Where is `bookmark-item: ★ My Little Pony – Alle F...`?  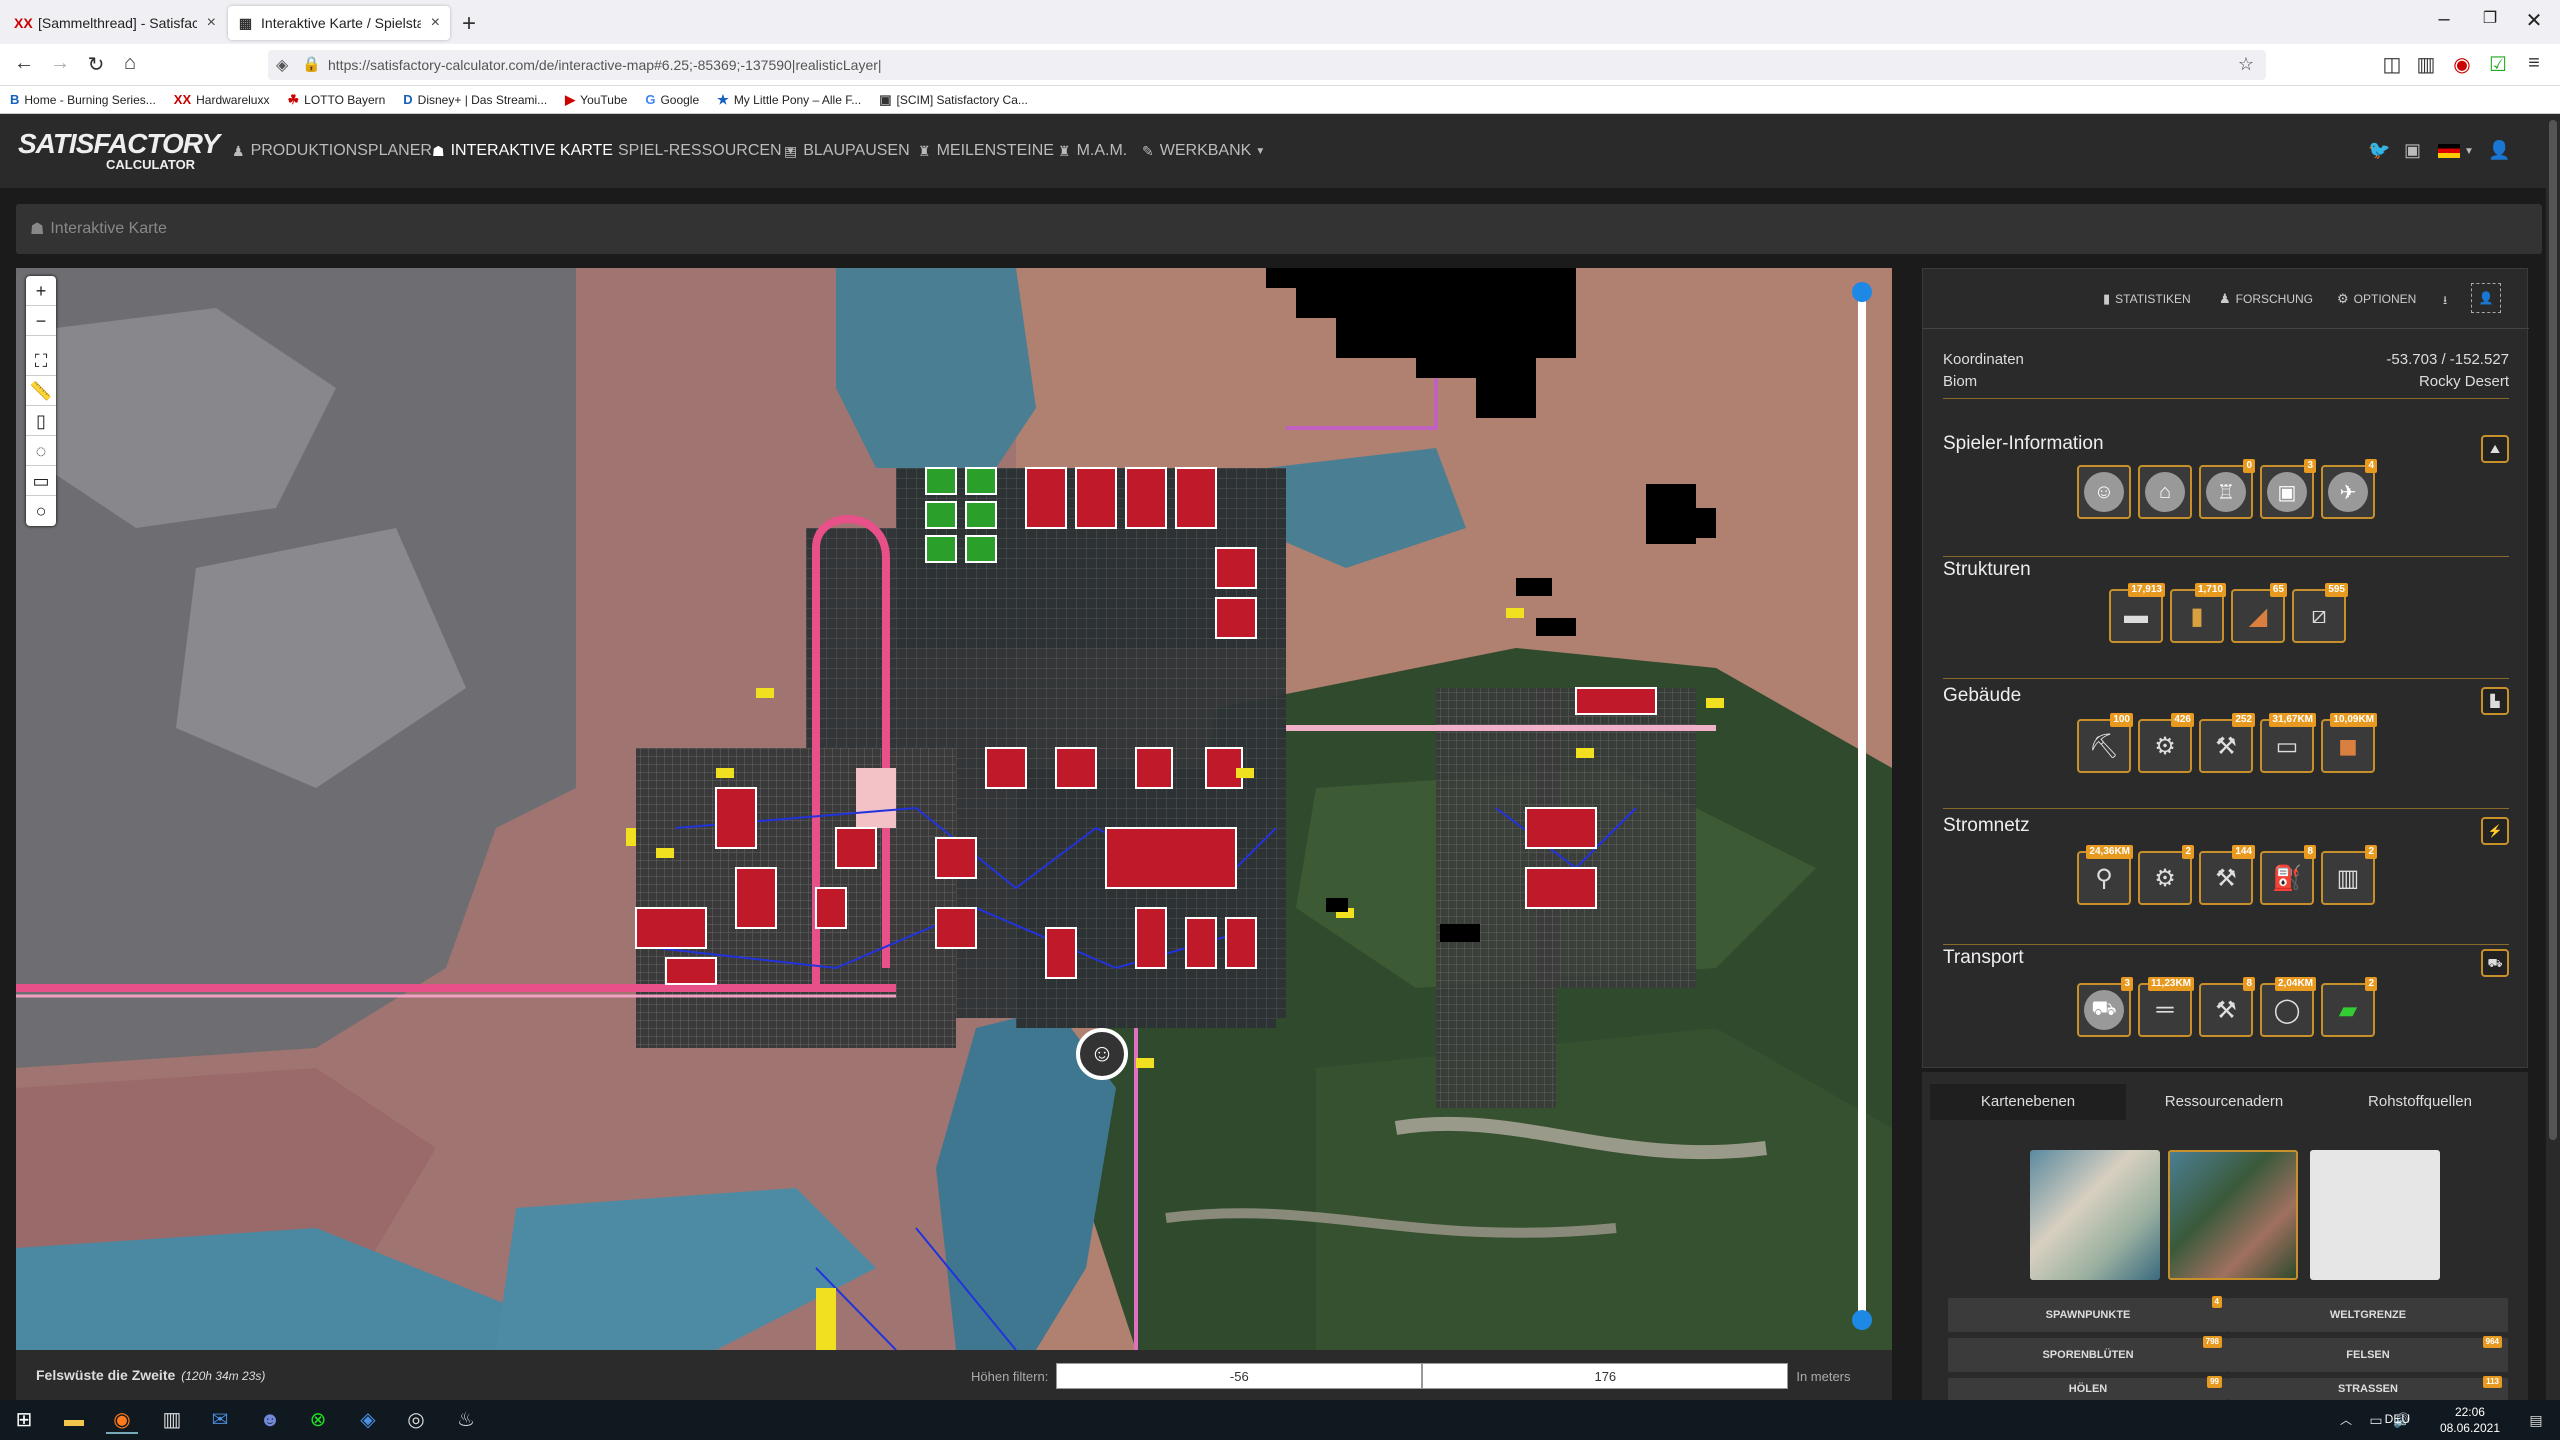
bookmark-item: ★ My Little Pony – Alle F... is located at coordinates (789, 100).